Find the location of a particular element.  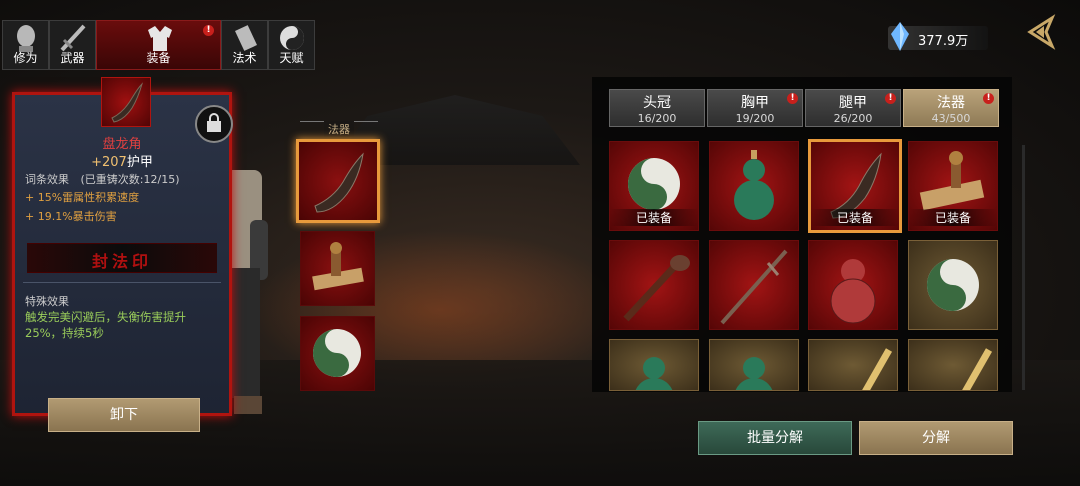

item-thumbnail is located at coordinates (126, 102).